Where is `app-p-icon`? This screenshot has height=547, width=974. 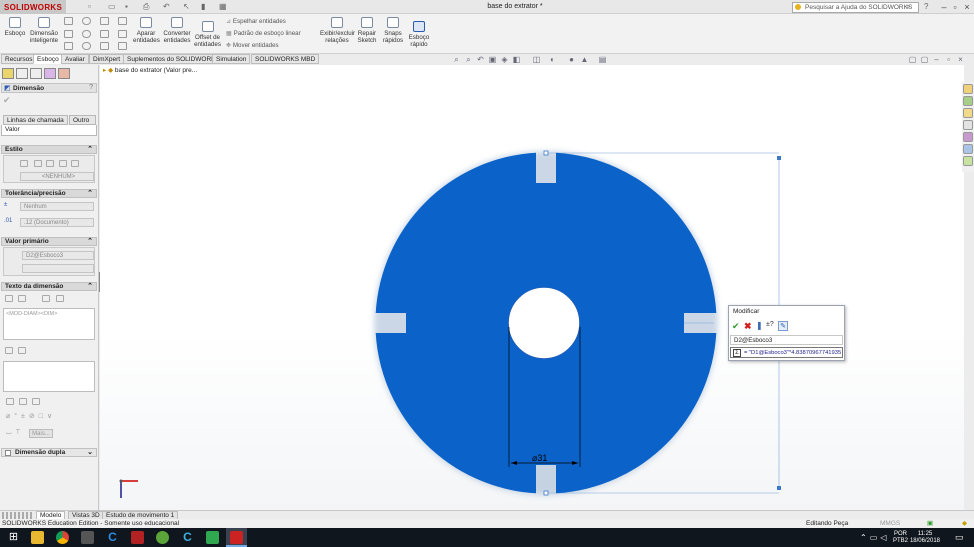 app-p-icon is located at coordinates (212, 537).